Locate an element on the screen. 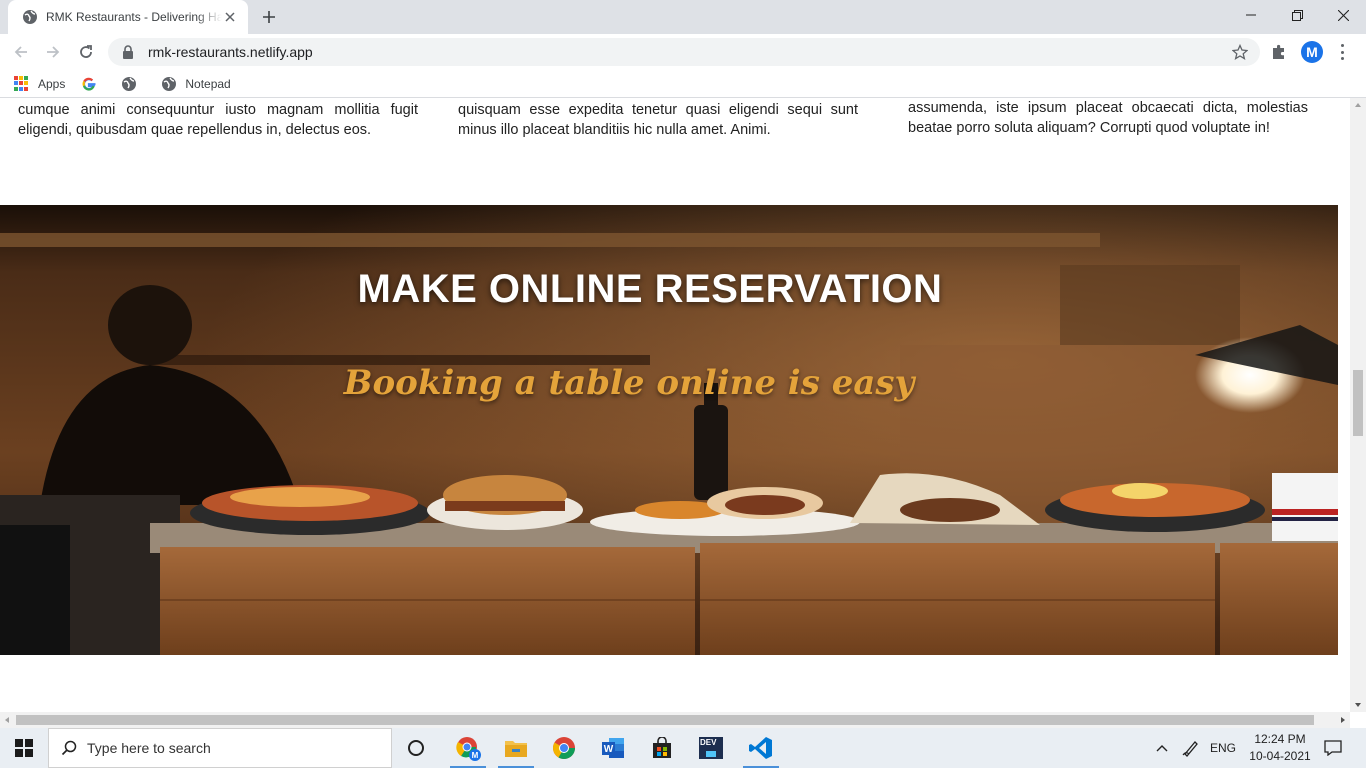 The height and width of the screenshot is (768, 1366). scroll-left-arrow-icon is located at coordinates (7, 720).